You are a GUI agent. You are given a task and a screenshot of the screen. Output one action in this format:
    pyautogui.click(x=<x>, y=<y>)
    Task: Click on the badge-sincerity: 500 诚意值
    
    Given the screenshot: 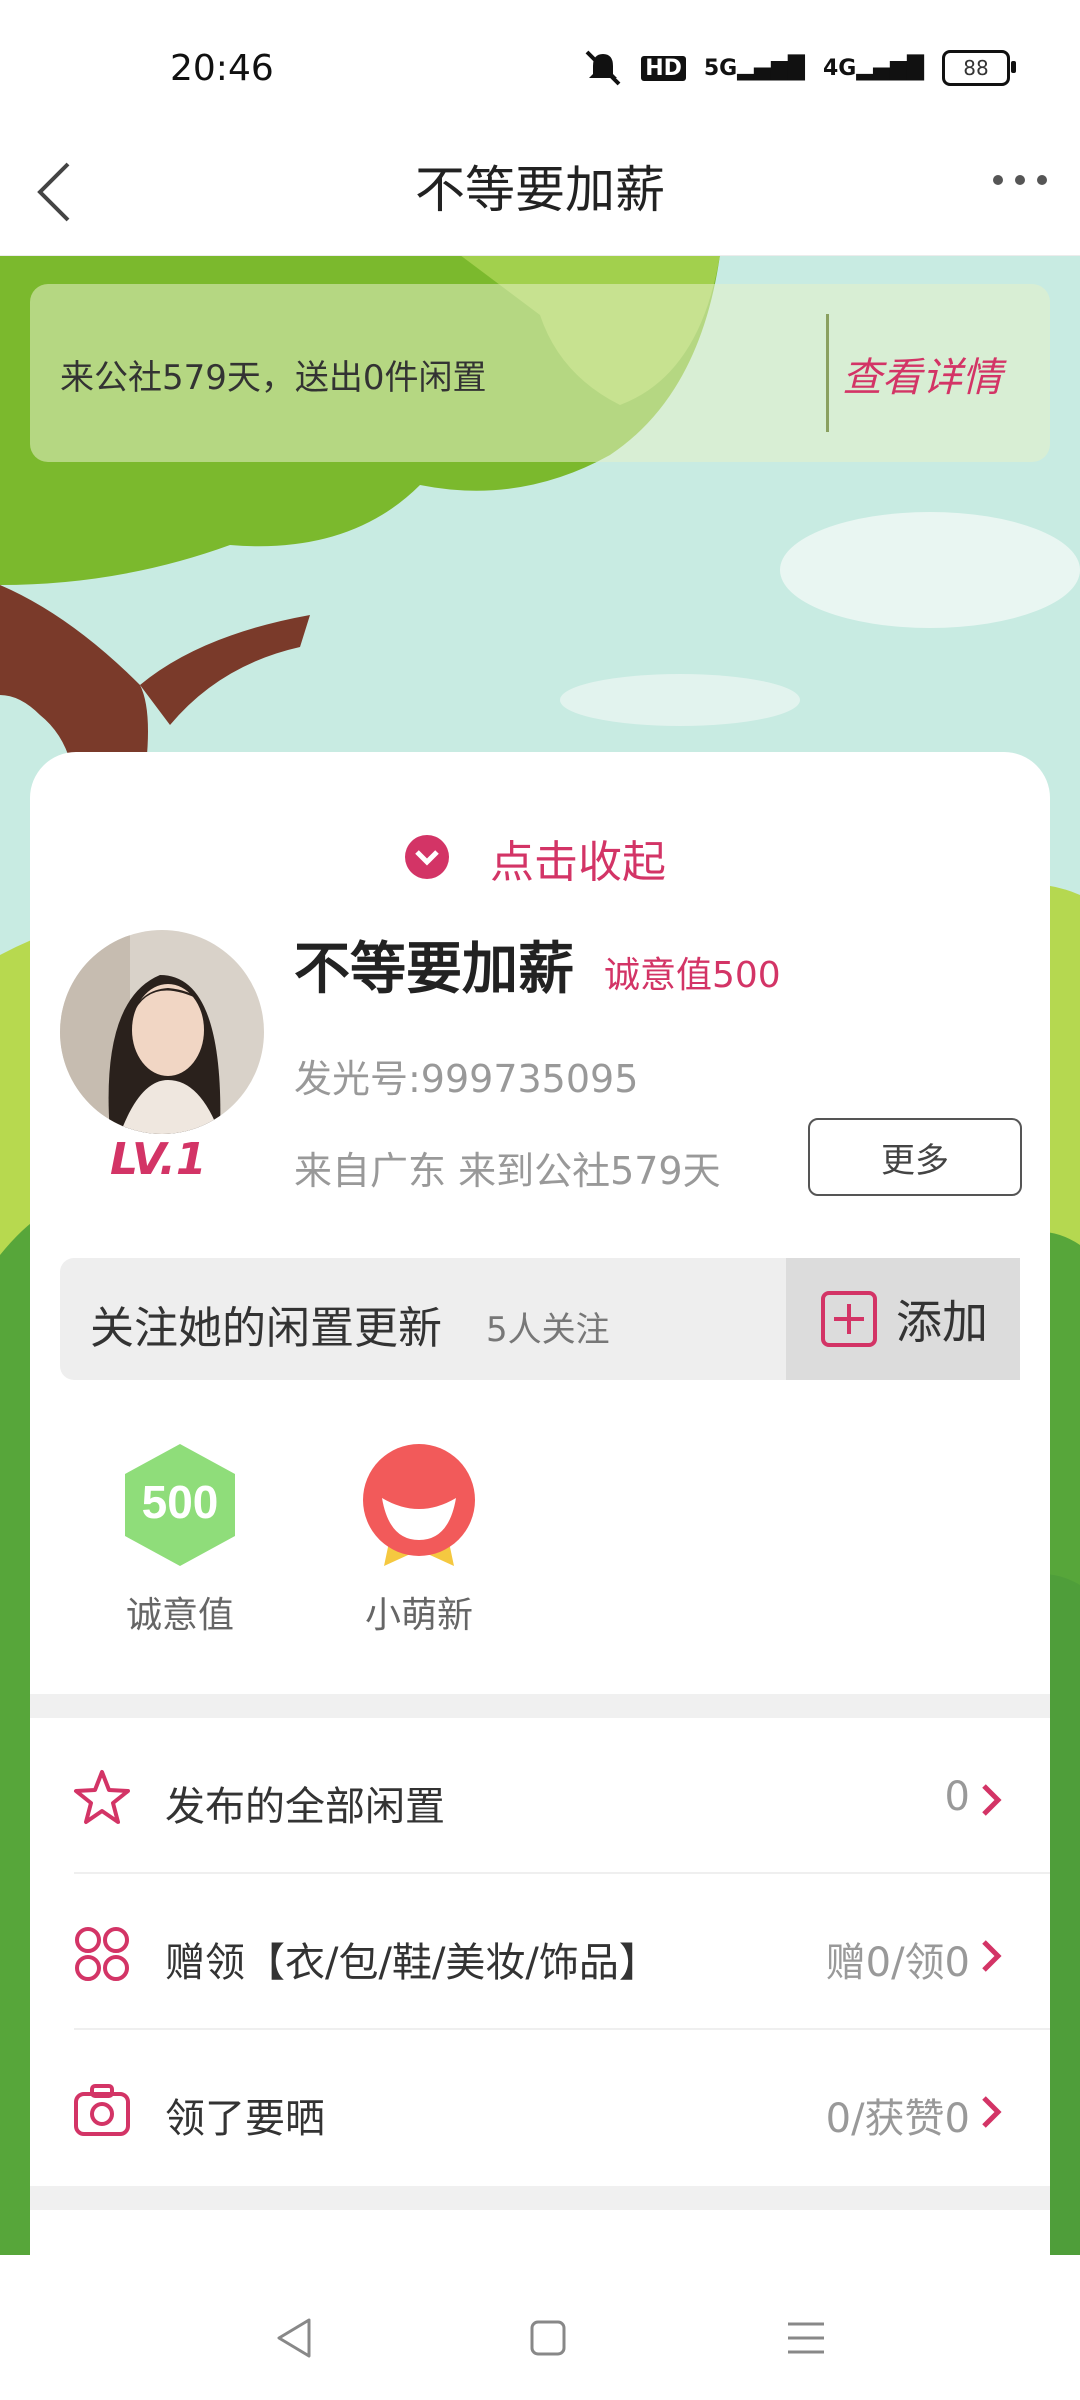 What is the action you would take?
    pyautogui.click(x=180, y=1539)
    